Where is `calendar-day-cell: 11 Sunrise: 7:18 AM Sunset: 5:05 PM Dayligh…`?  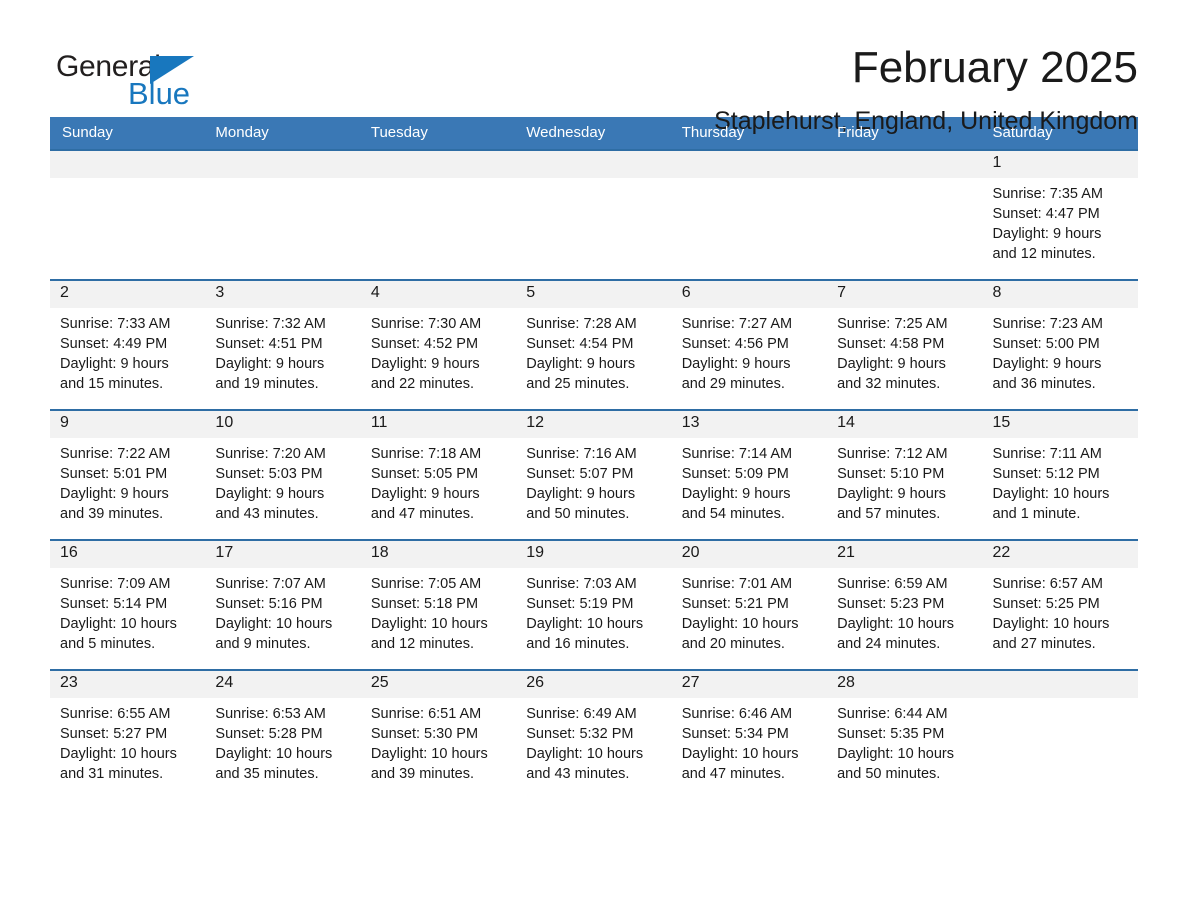
calendar-day-cell: 11 Sunrise: 7:18 AM Sunset: 5:05 PM Dayligh… is located at coordinates (438, 474).